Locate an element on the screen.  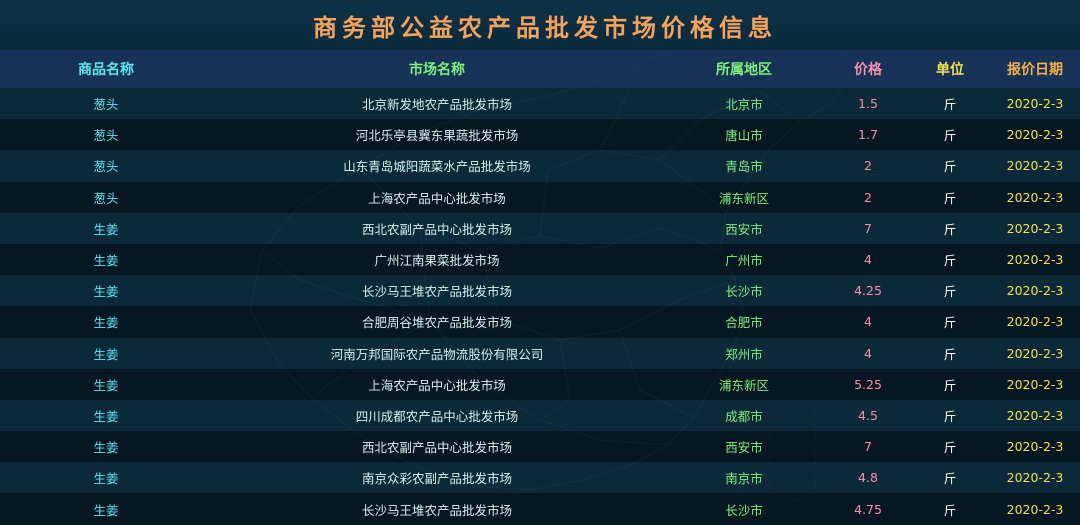
cell-price: 4.8 is located at coordinates (868, 478).